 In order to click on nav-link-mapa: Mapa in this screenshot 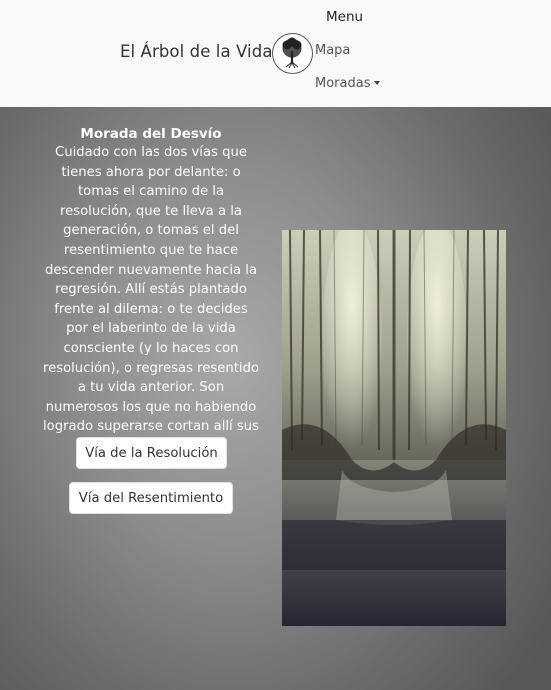, I will do `click(332, 50)`.